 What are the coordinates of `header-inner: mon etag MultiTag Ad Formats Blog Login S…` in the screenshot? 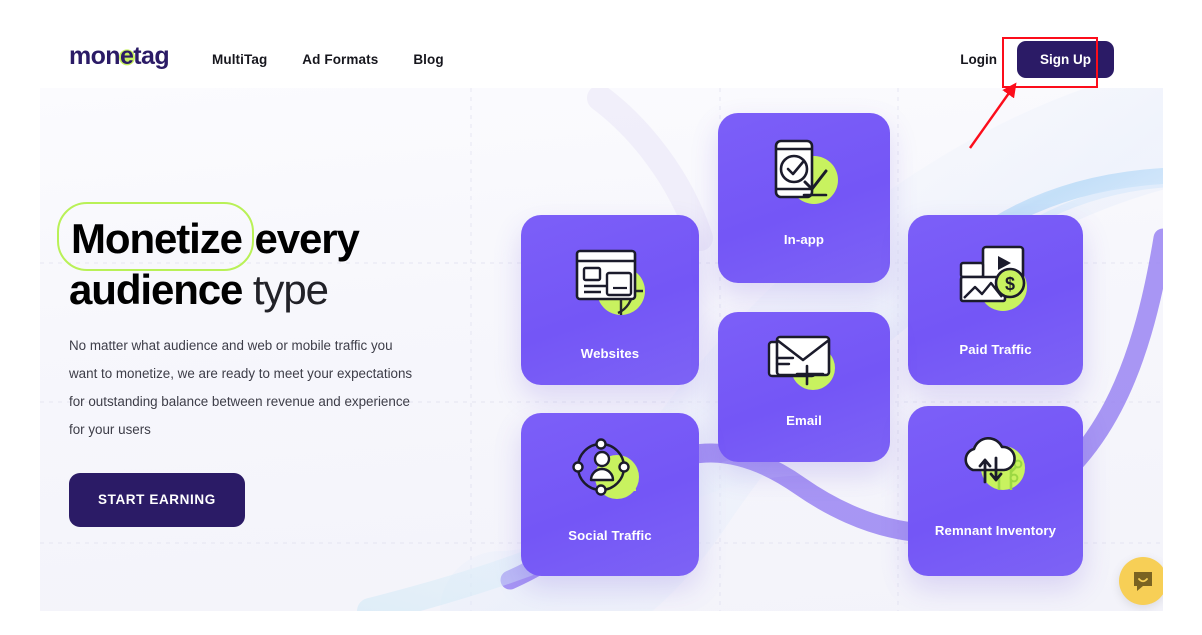 It's located at (601, 44).